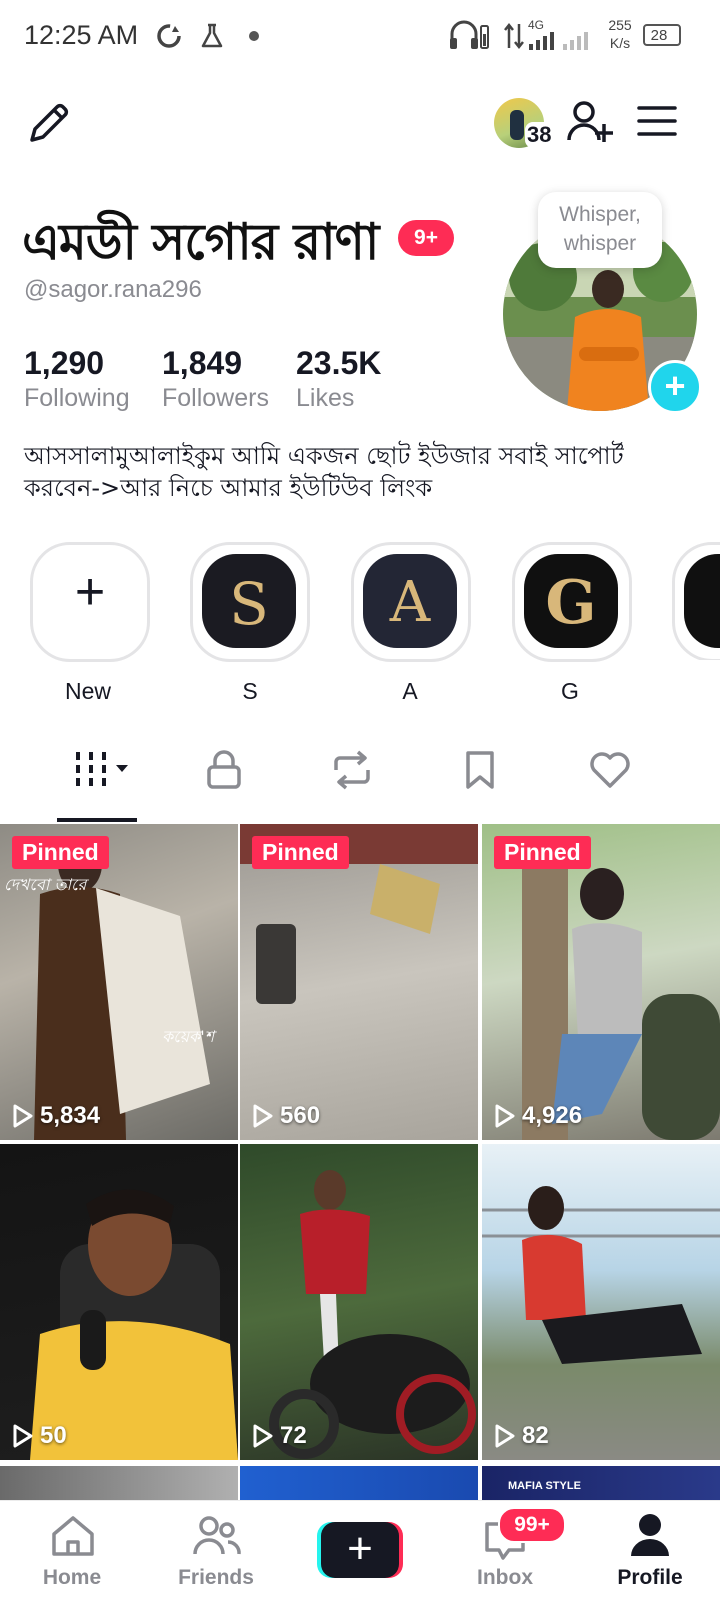  Describe the element at coordinates (410, 691) in the screenshot. I see `highlight-label: A` at that location.